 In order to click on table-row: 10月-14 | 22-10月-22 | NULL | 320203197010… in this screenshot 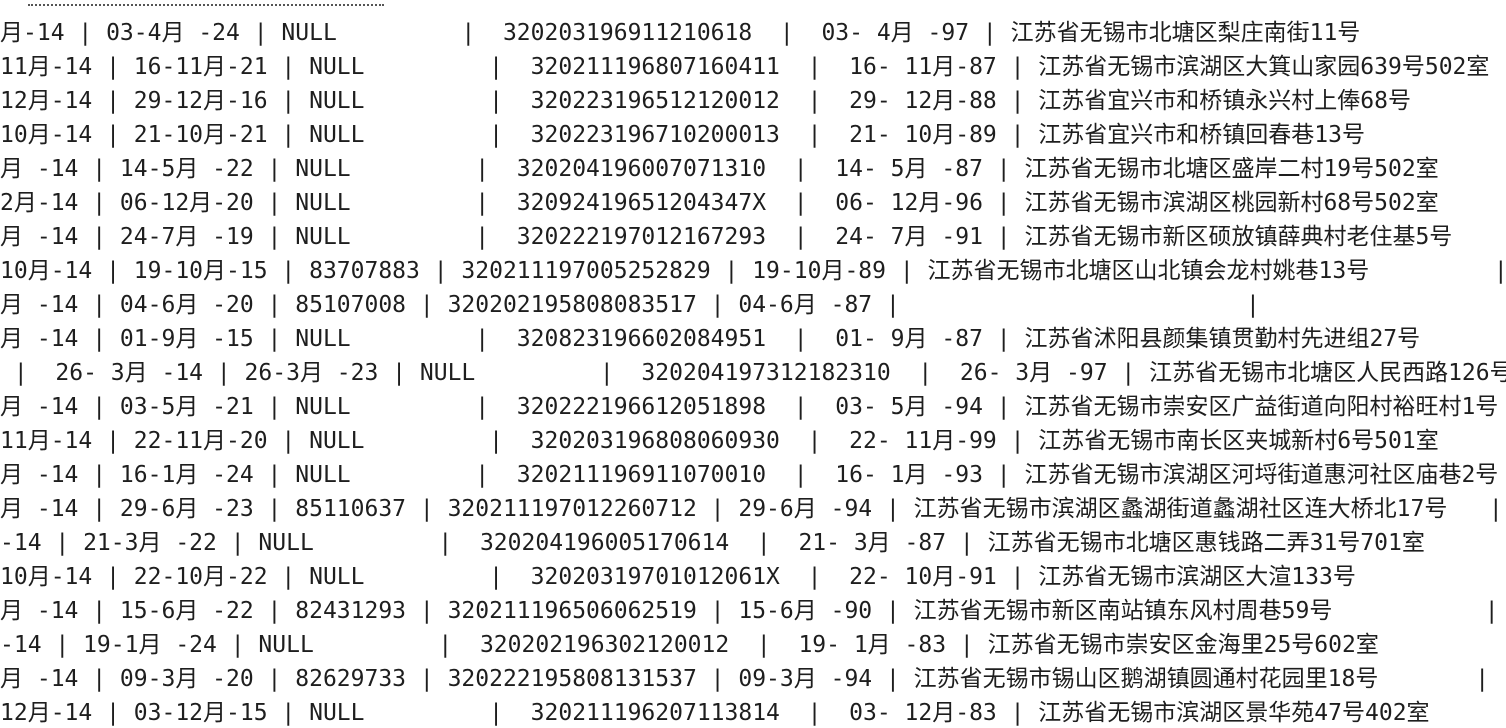, I will do `click(753, 577)`.